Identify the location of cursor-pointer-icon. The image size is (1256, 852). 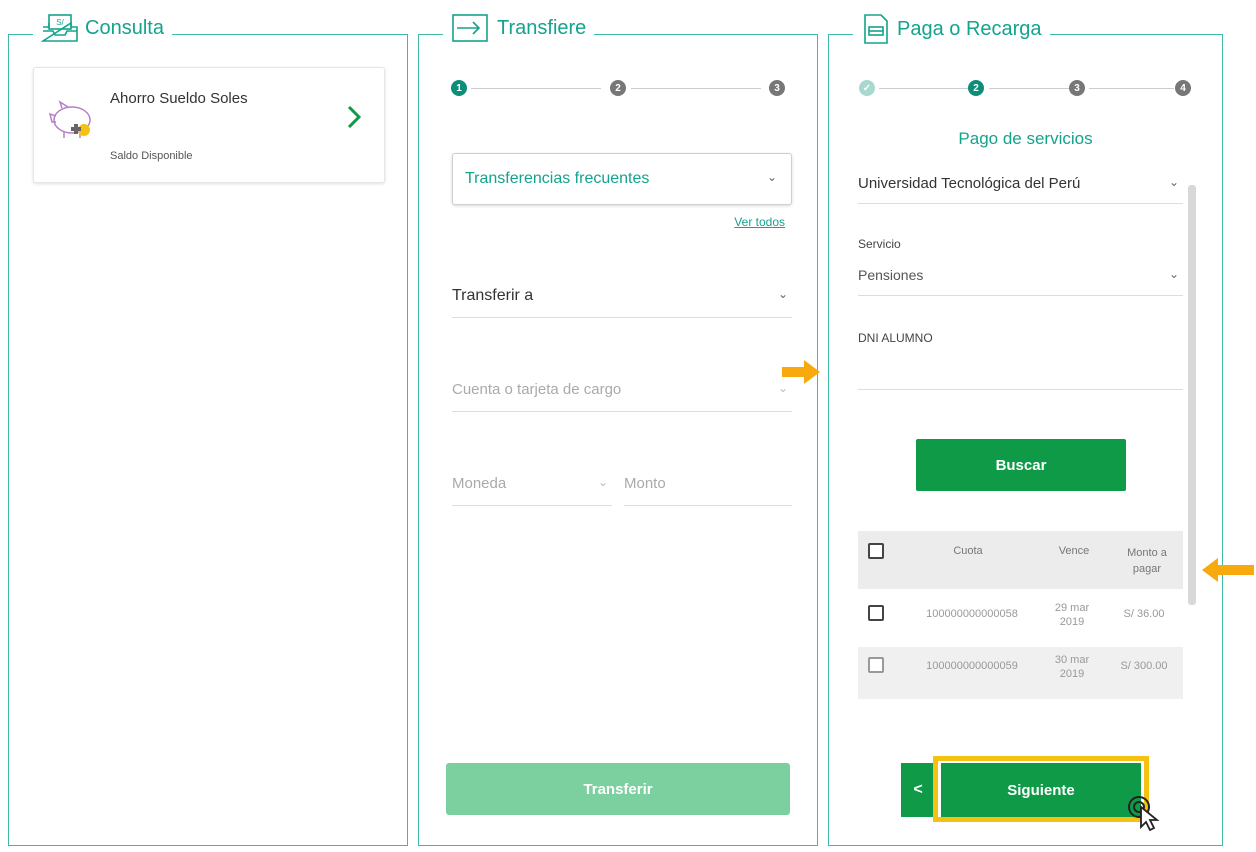
(1145, 815).